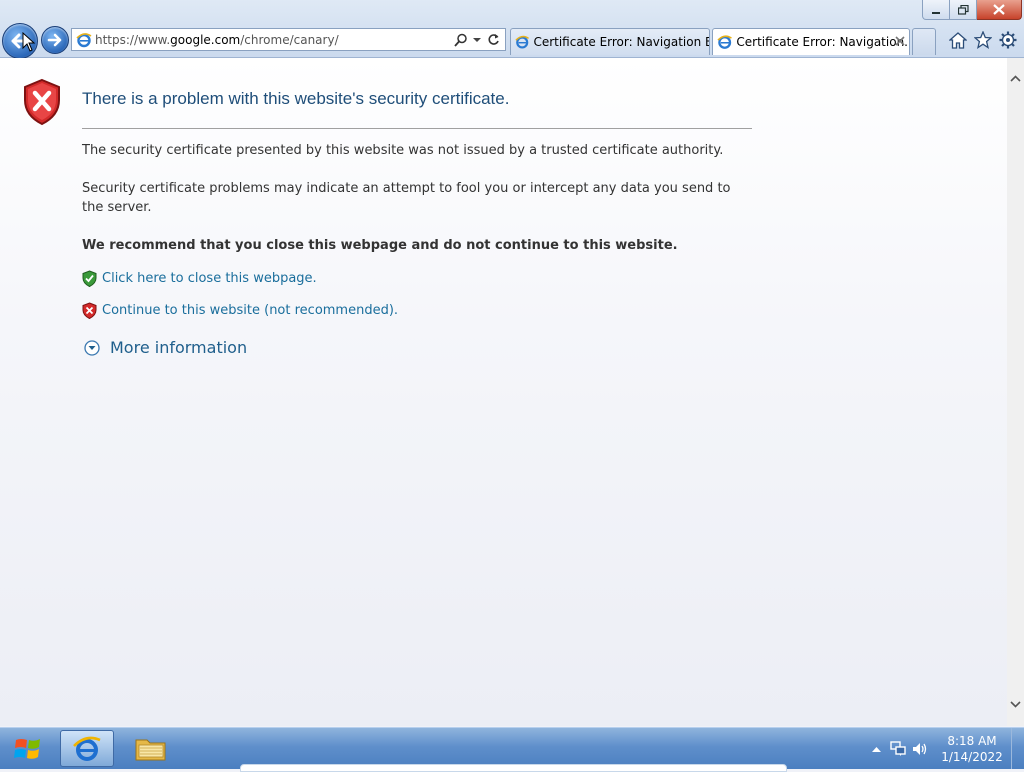  I want to click on network-icon, so click(898, 748).